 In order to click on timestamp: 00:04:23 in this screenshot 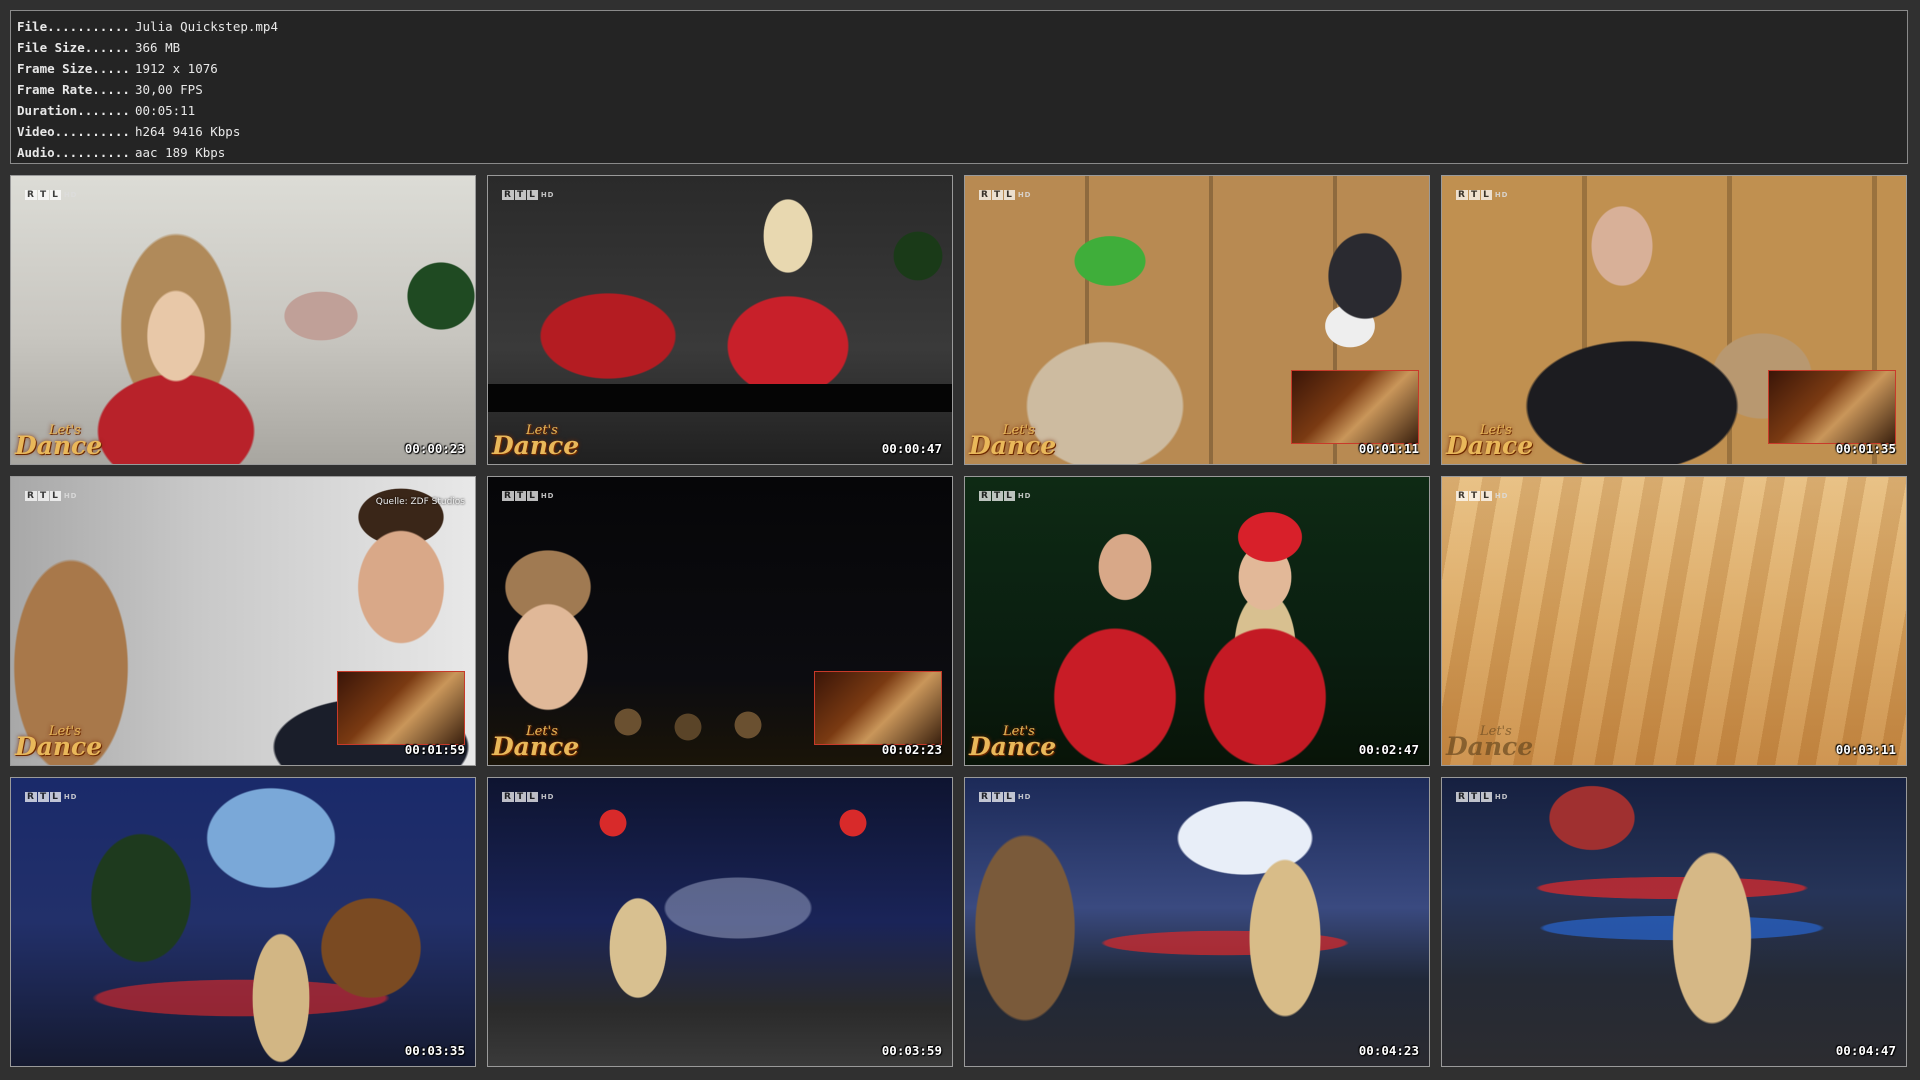, I will do `click(1388, 1050)`.